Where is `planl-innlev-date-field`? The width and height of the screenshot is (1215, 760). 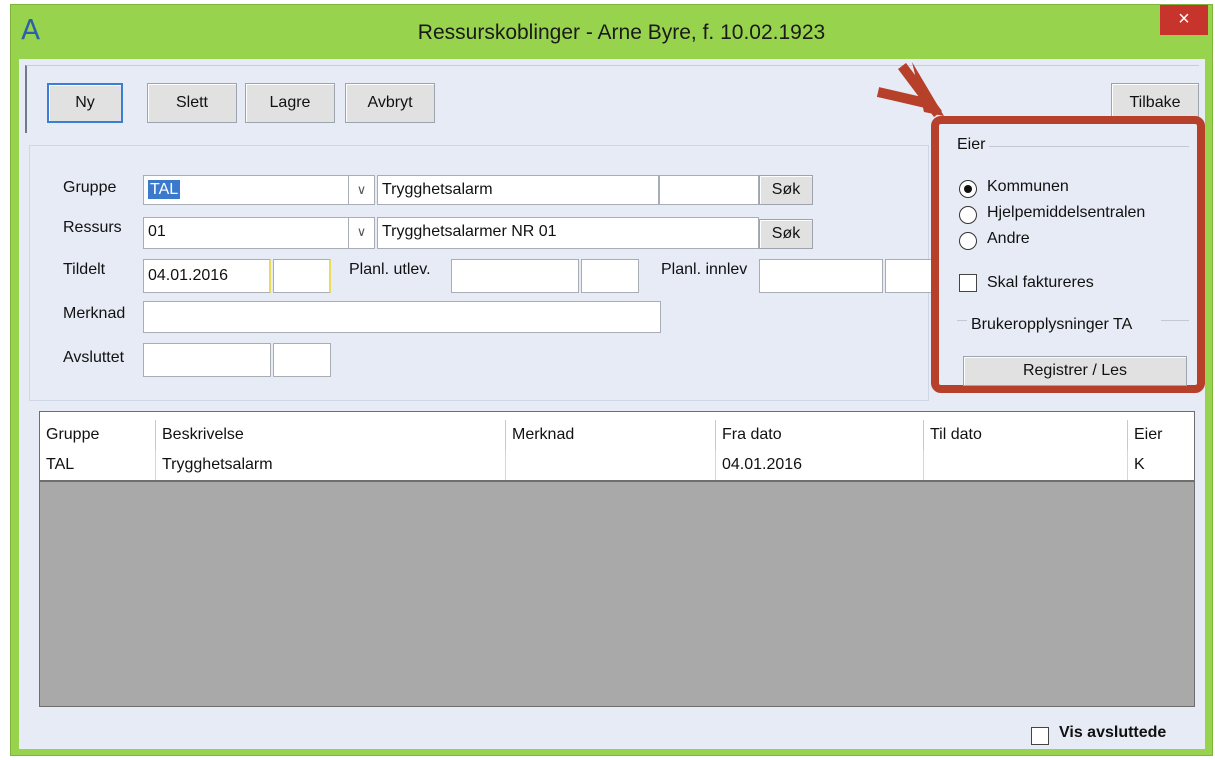
planl-innlev-date-field is located at coordinates (821, 276).